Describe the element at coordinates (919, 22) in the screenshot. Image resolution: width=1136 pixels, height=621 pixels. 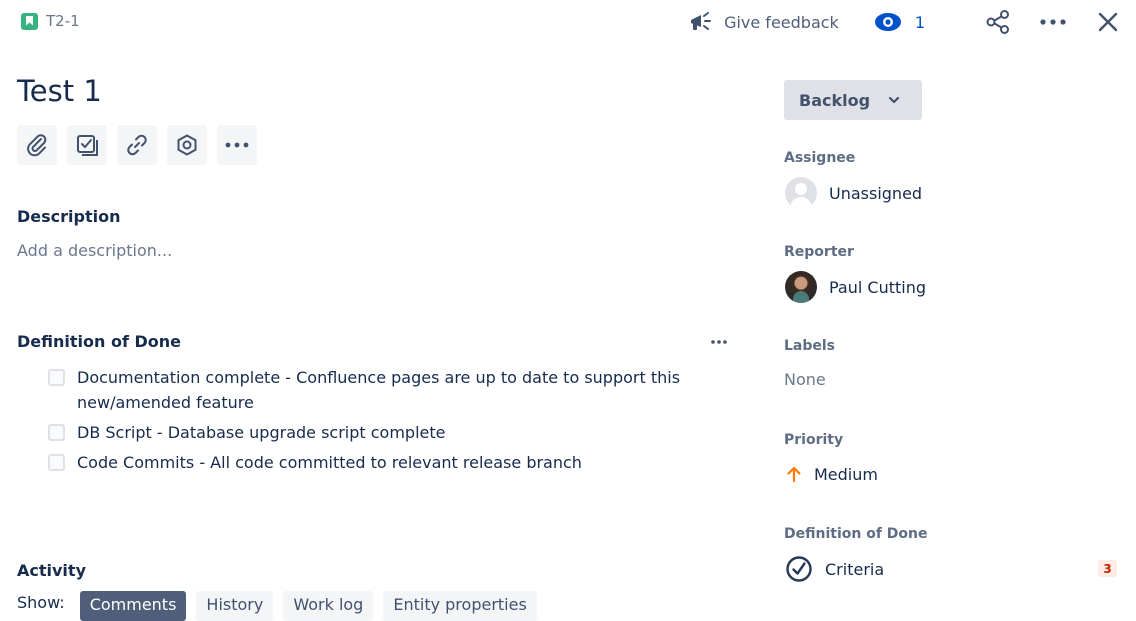
I see `watch-count: 1` at that location.